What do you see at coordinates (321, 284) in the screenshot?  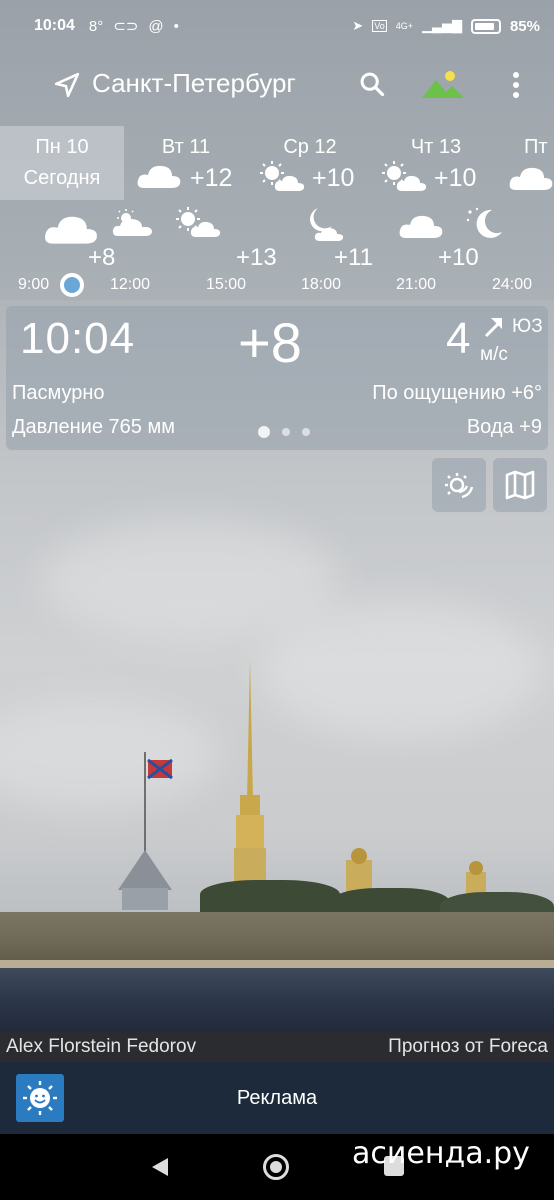 I see `hour-label: 18:00` at bounding box center [321, 284].